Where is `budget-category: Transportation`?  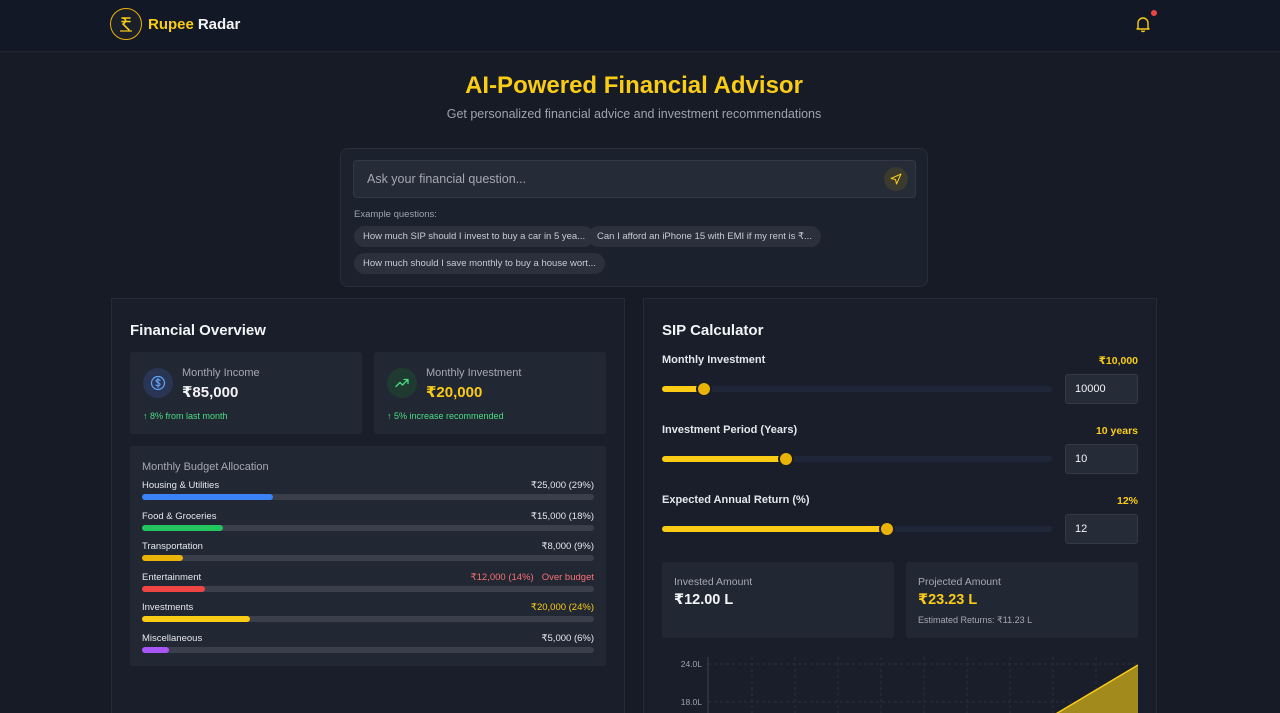 budget-category: Transportation is located at coordinates (172, 546).